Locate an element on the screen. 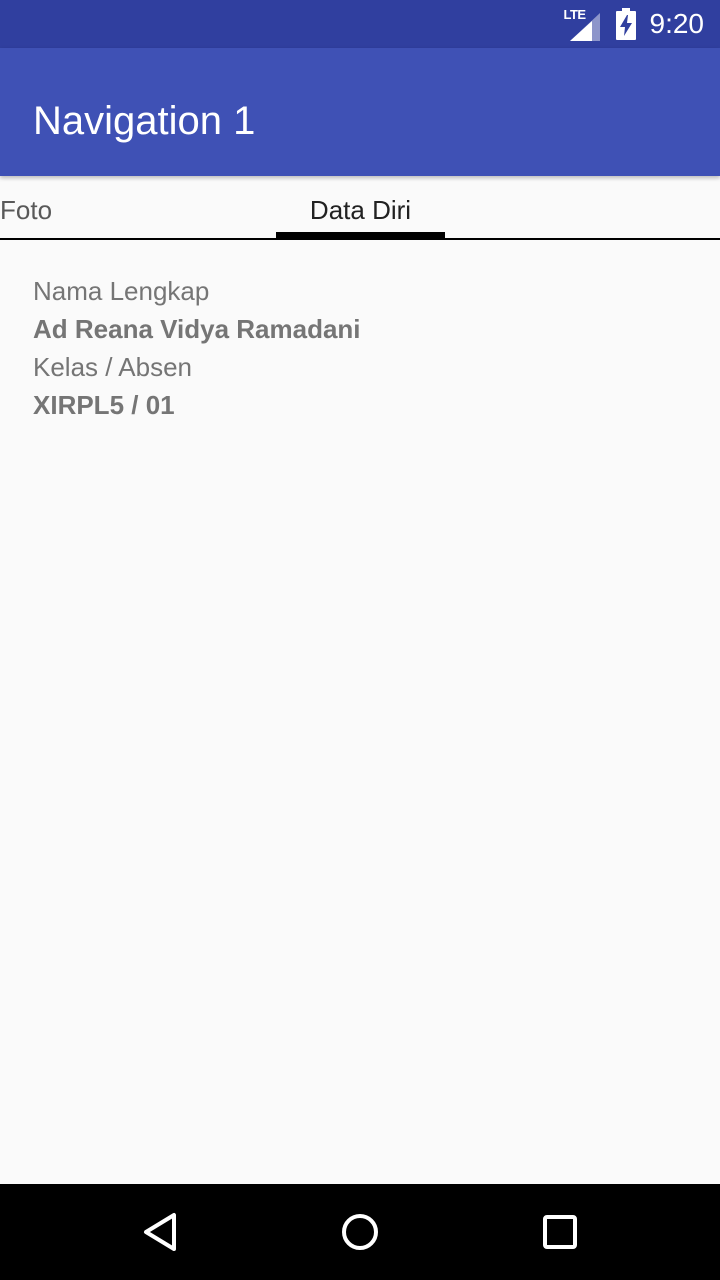  home-icon is located at coordinates (360, 1232).